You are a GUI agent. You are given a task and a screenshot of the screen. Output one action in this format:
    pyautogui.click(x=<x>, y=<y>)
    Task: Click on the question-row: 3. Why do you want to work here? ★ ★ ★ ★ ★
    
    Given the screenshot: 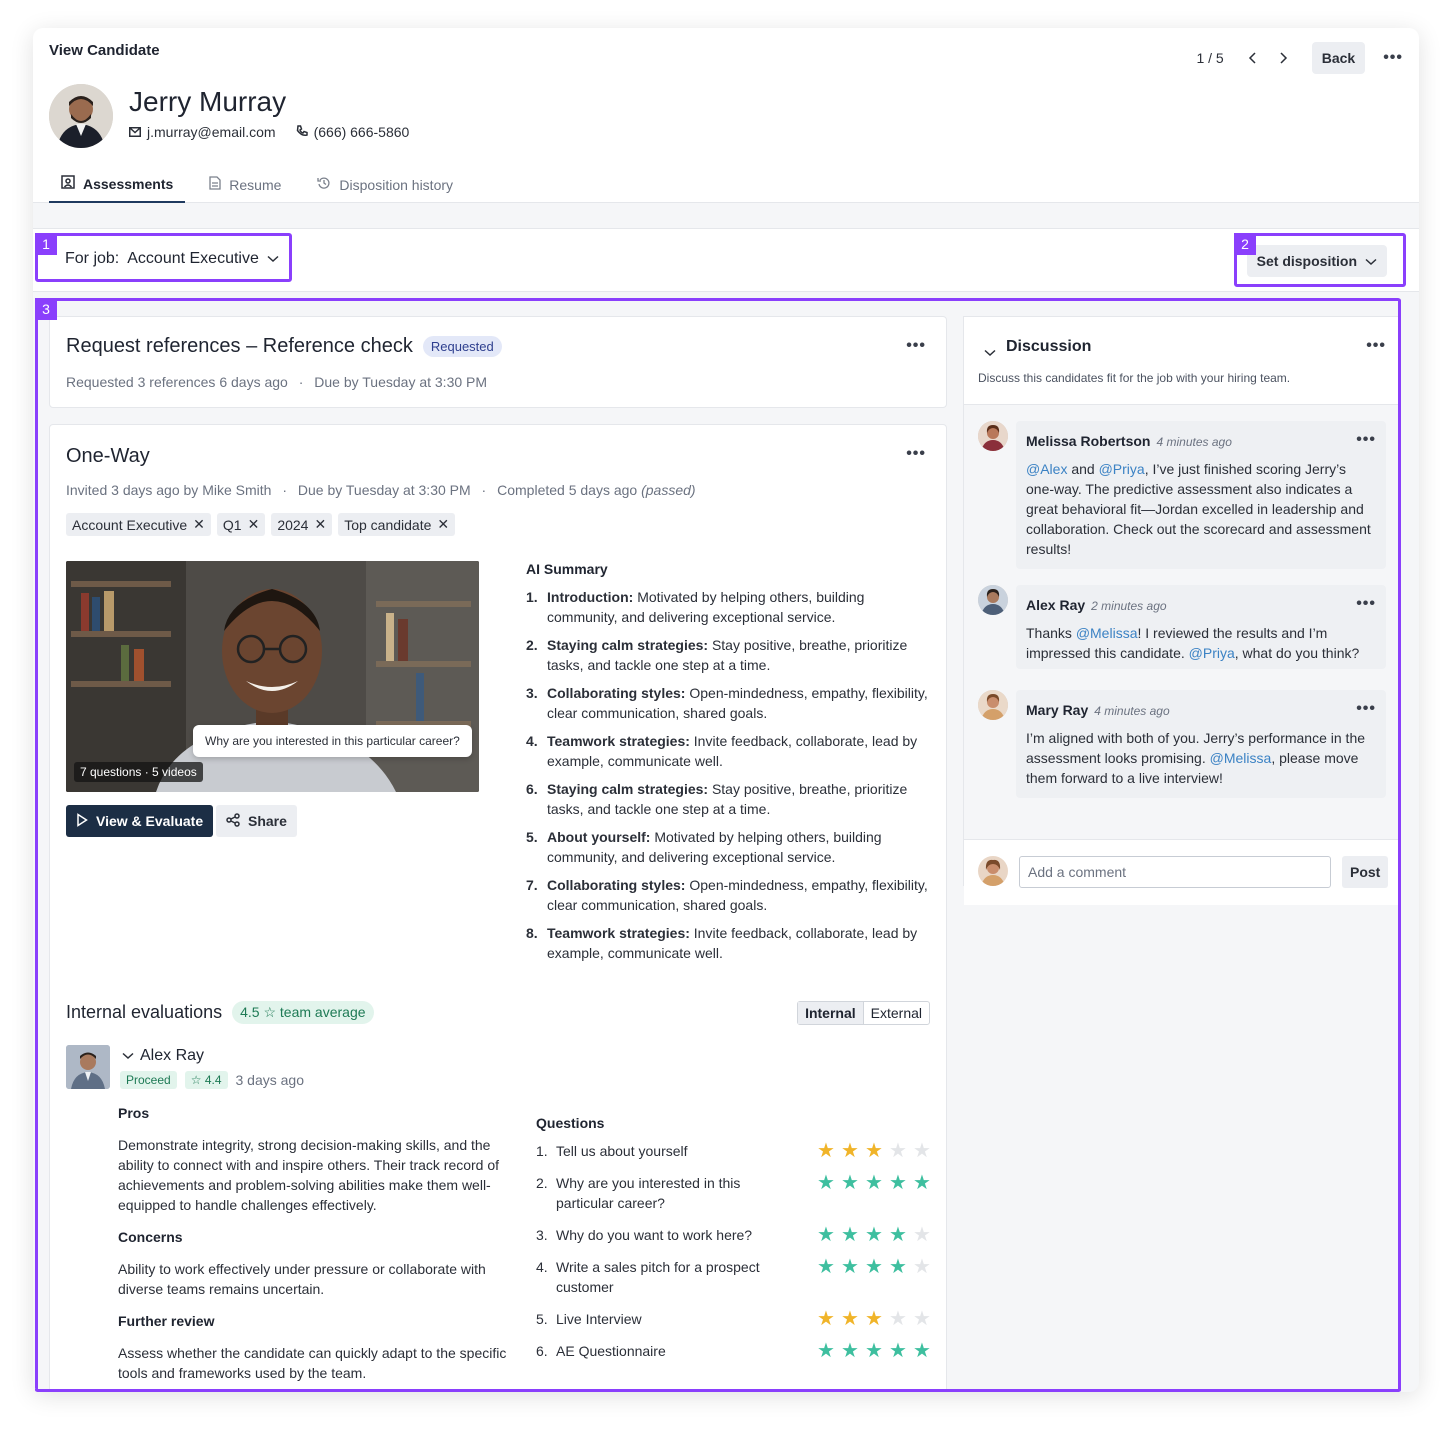 What is the action you would take?
    pyautogui.click(x=734, y=1235)
    